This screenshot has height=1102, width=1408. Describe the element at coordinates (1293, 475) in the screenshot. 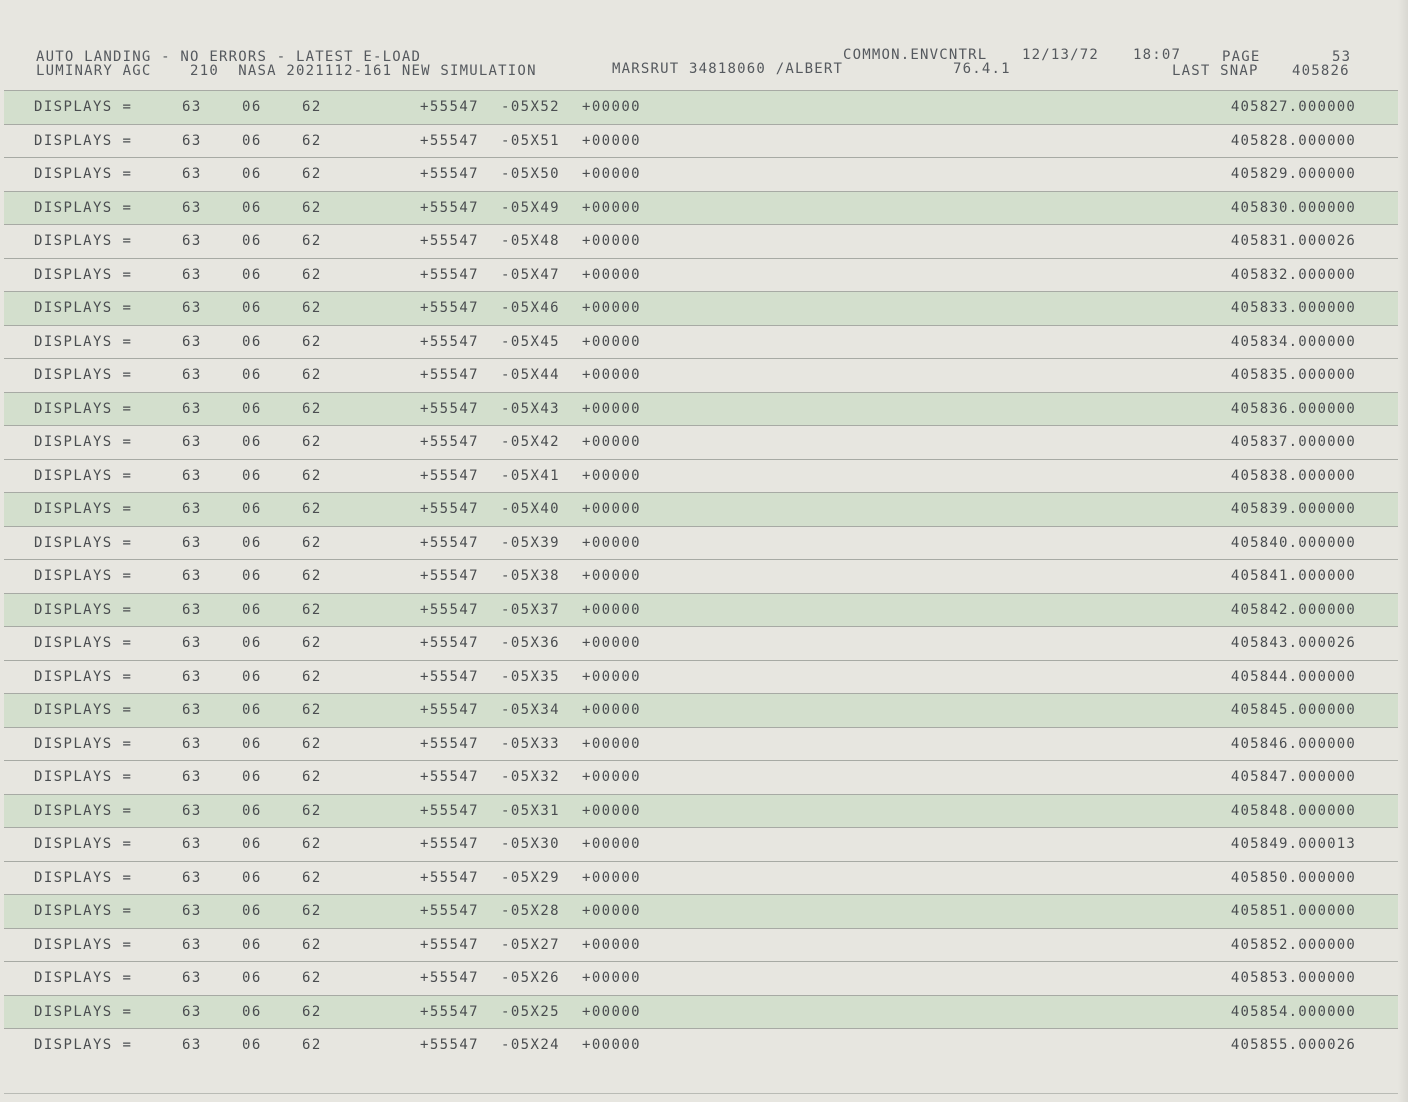

I see `timestamp: 405838.000000` at that location.